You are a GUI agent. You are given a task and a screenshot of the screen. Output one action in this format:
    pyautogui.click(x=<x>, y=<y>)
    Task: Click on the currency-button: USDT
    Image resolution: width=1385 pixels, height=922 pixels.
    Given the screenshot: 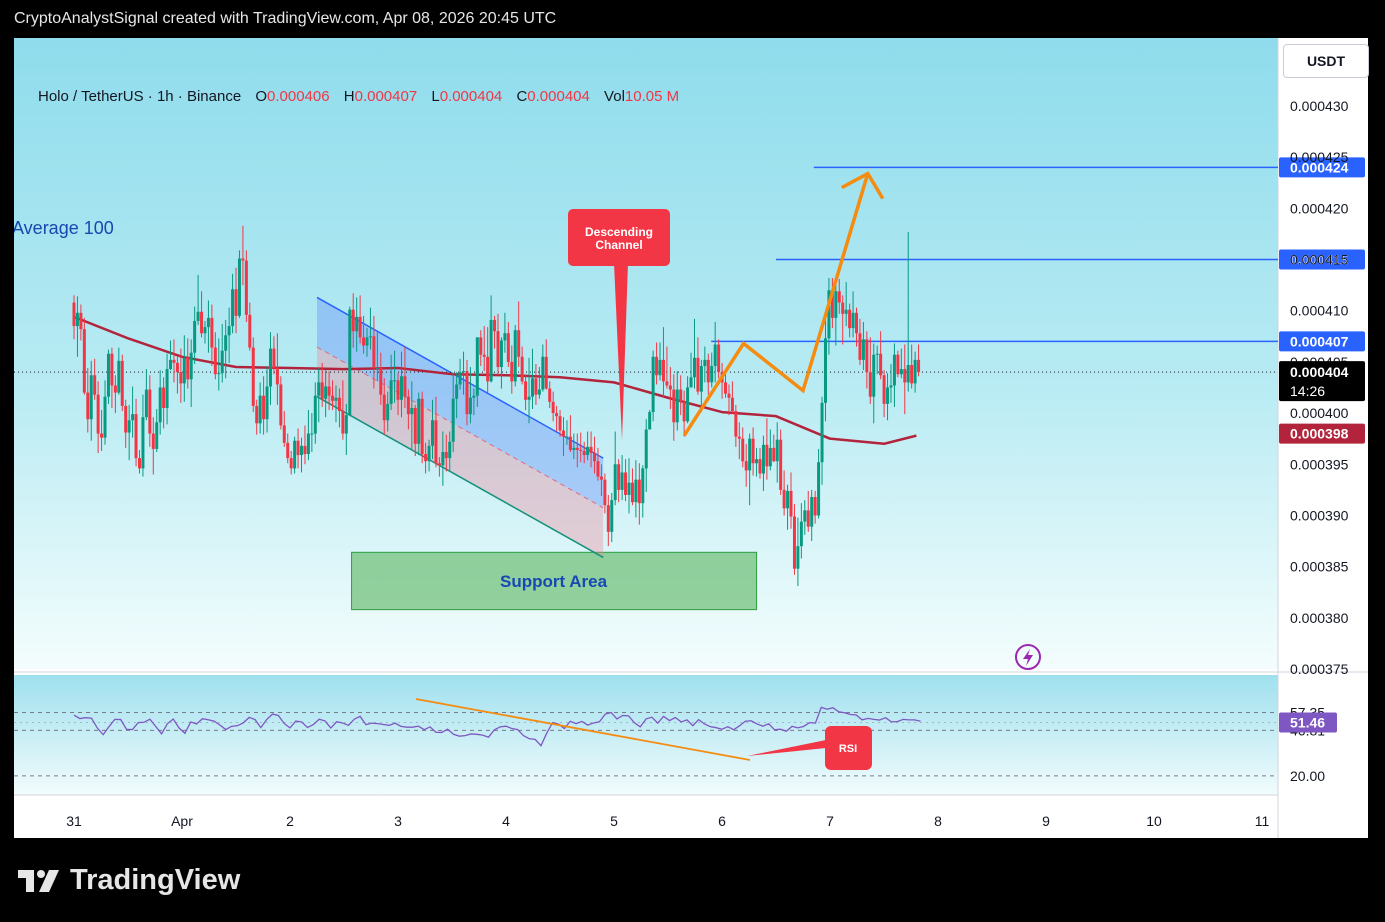 What is the action you would take?
    pyautogui.click(x=1326, y=61)
    